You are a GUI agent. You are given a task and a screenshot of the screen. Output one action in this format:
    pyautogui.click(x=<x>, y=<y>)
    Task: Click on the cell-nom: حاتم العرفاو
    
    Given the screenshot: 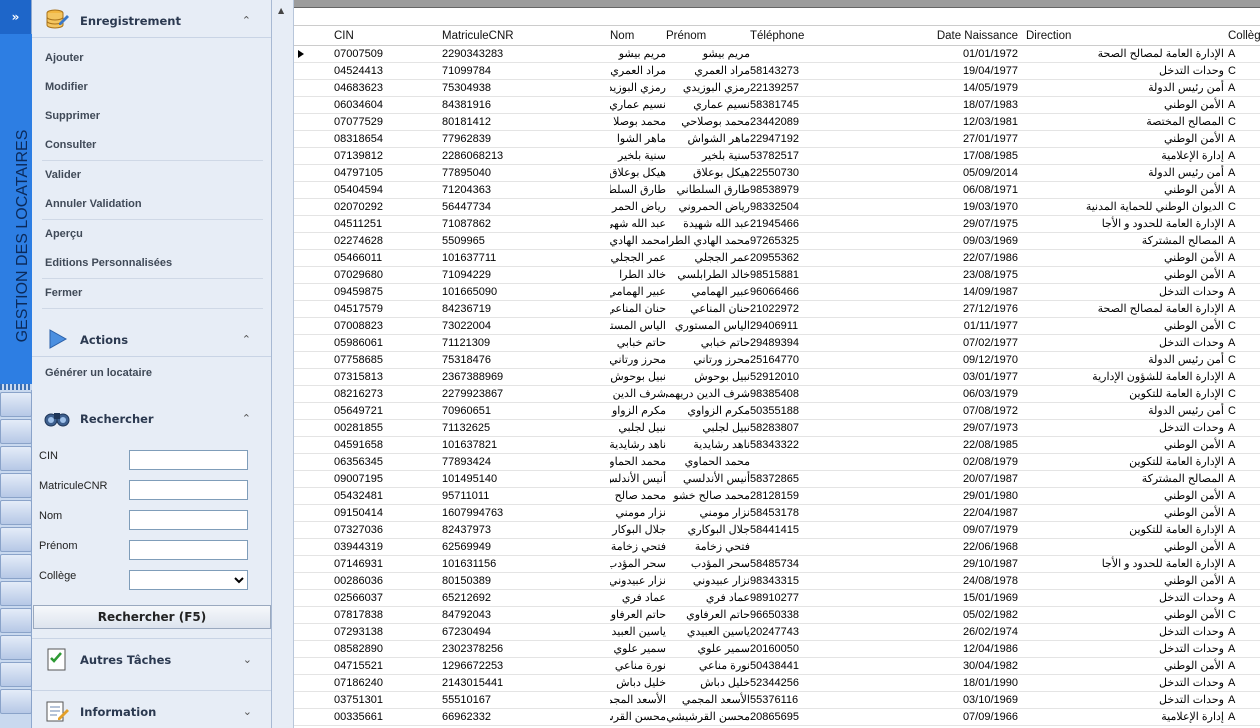 What is the action you would take?
    pyautogui.click(x=638, y=615)
    